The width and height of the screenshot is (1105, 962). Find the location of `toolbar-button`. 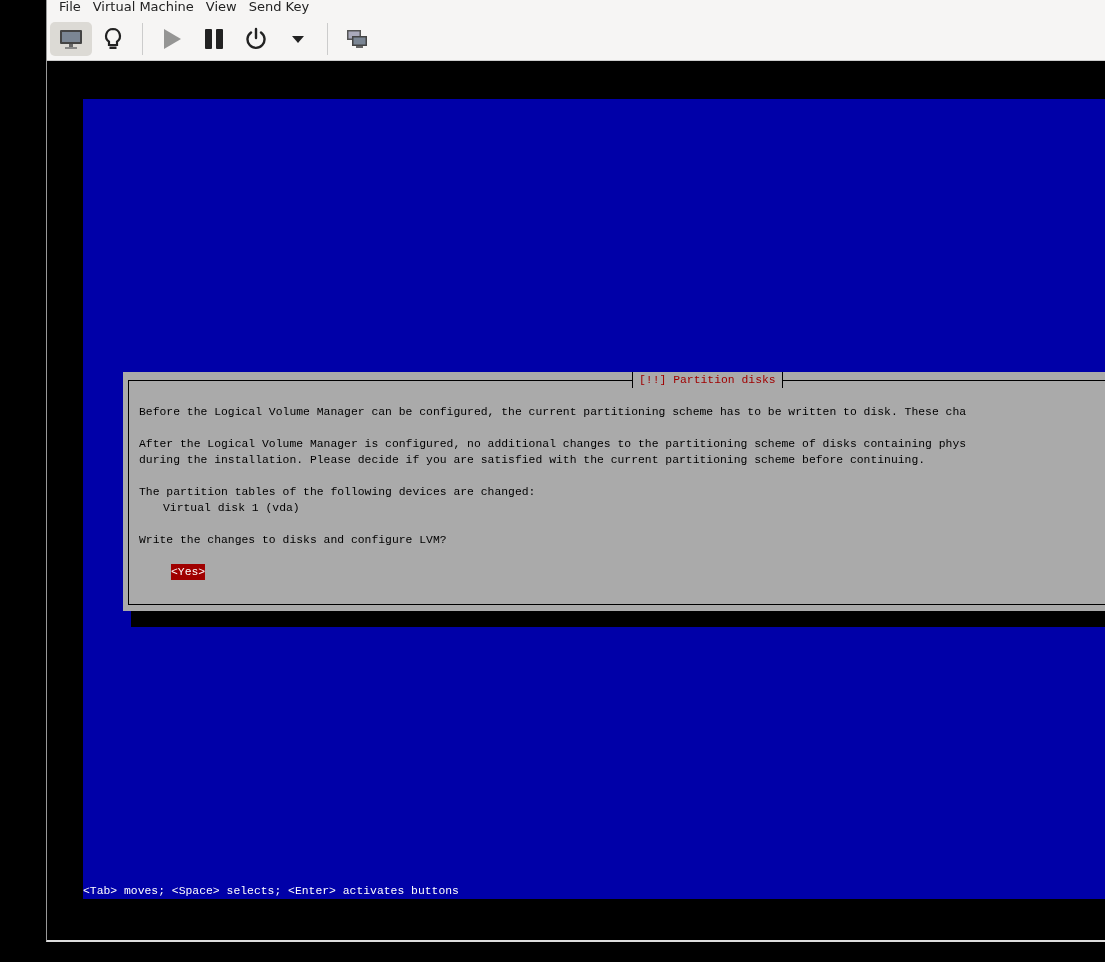

toolbar-button is located at coordinates (71, 39).